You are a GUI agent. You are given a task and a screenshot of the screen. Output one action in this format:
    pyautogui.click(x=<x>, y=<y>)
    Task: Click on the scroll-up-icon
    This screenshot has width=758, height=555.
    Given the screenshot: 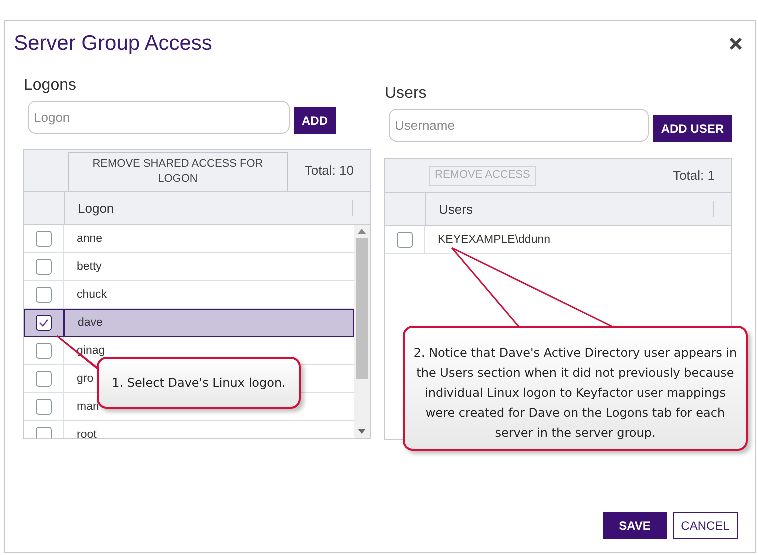 What is the action you would take?
    pyautogui.click(x=362, y=231)
    